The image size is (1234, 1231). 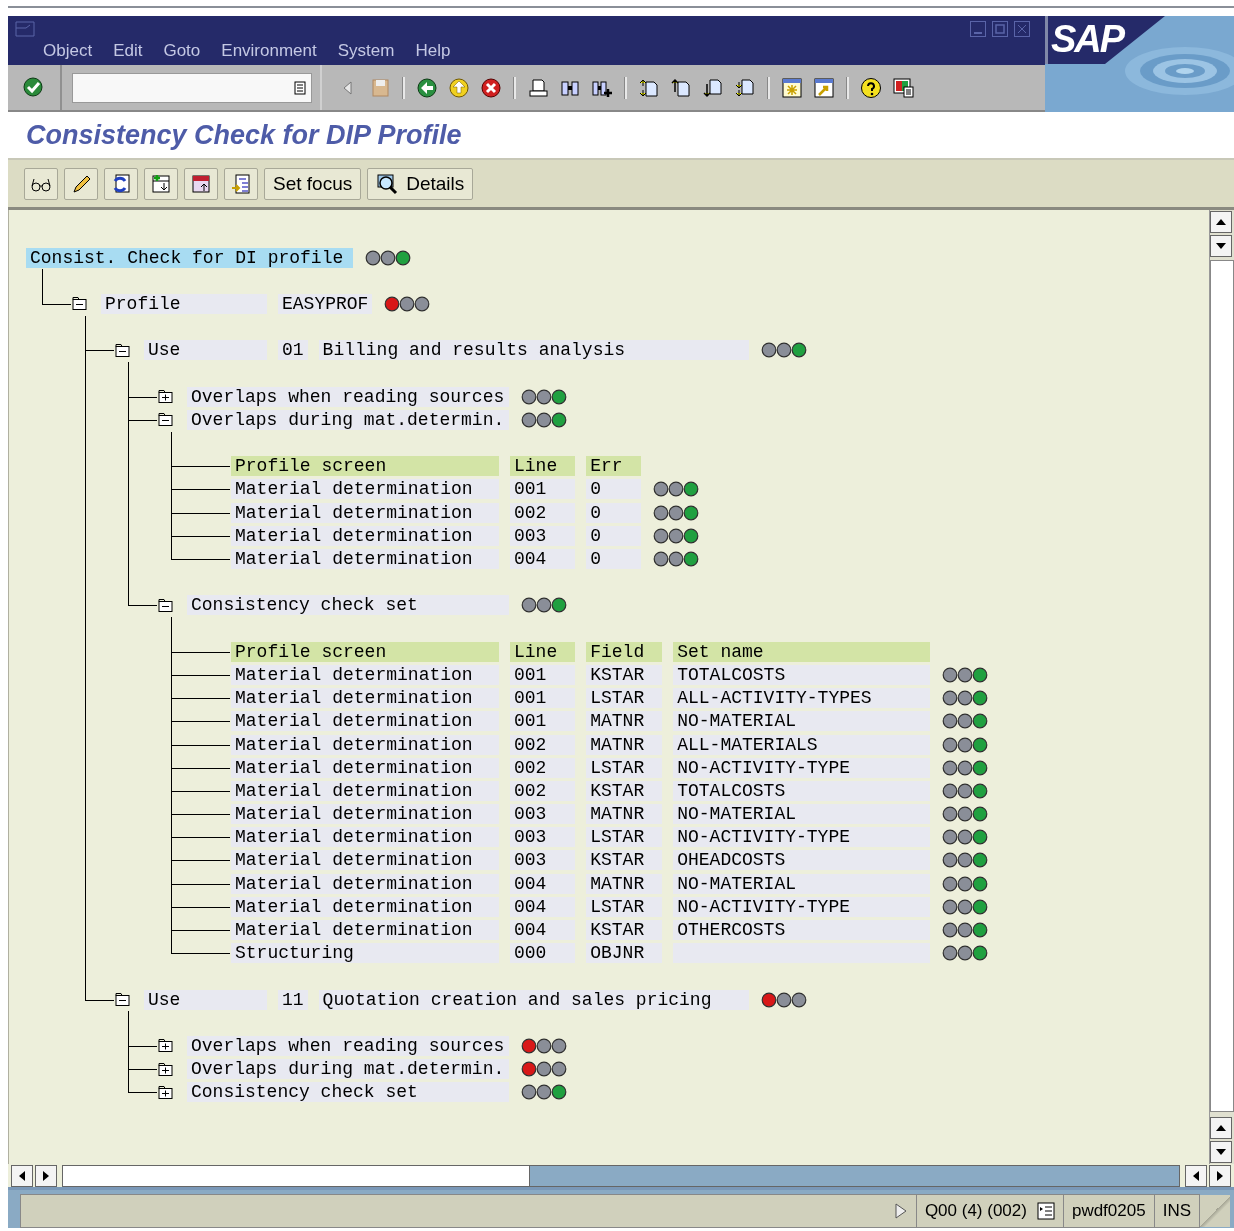 What do you see at coordinates (243, 135) in the screenshot?
I see `screen-title: Consistency Check for DIP Profile` at bounding box center [243, 135].